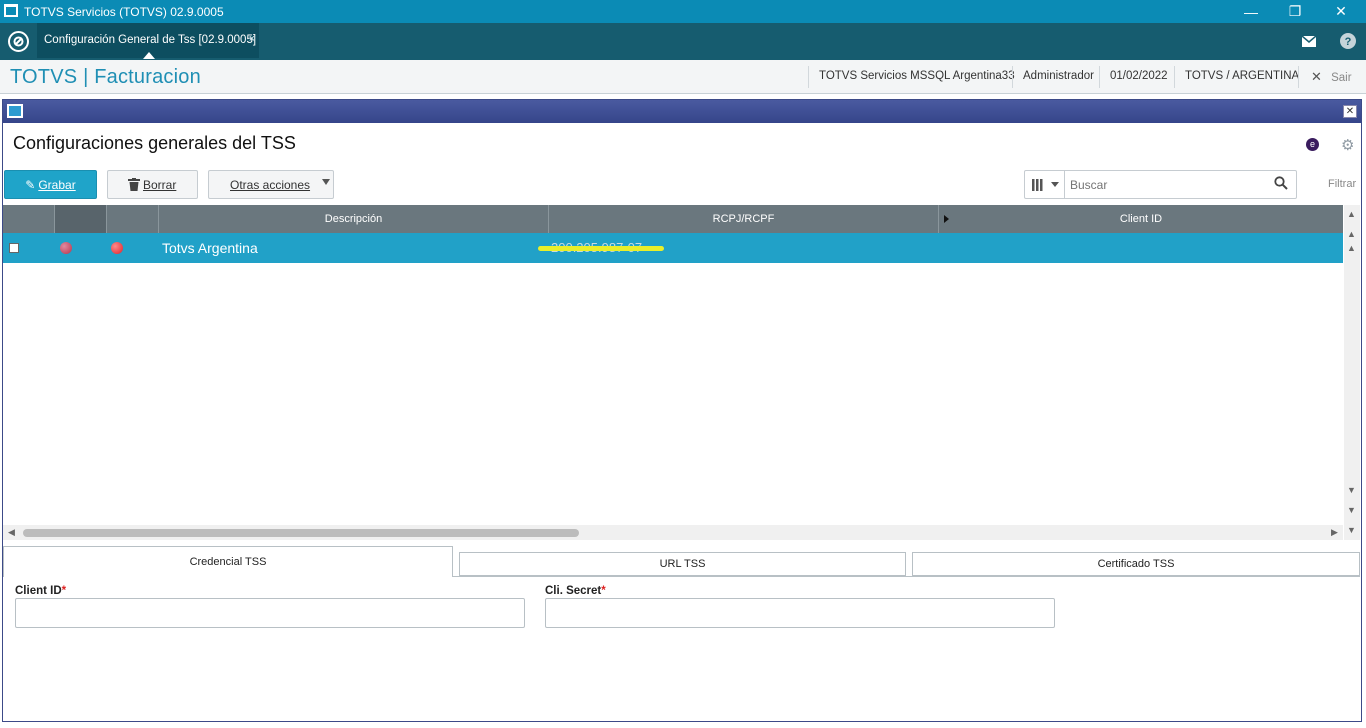 This screenshot has height=728, width=1366. I want to click on column-header-client-id: Client ID, so click(1141, 219).